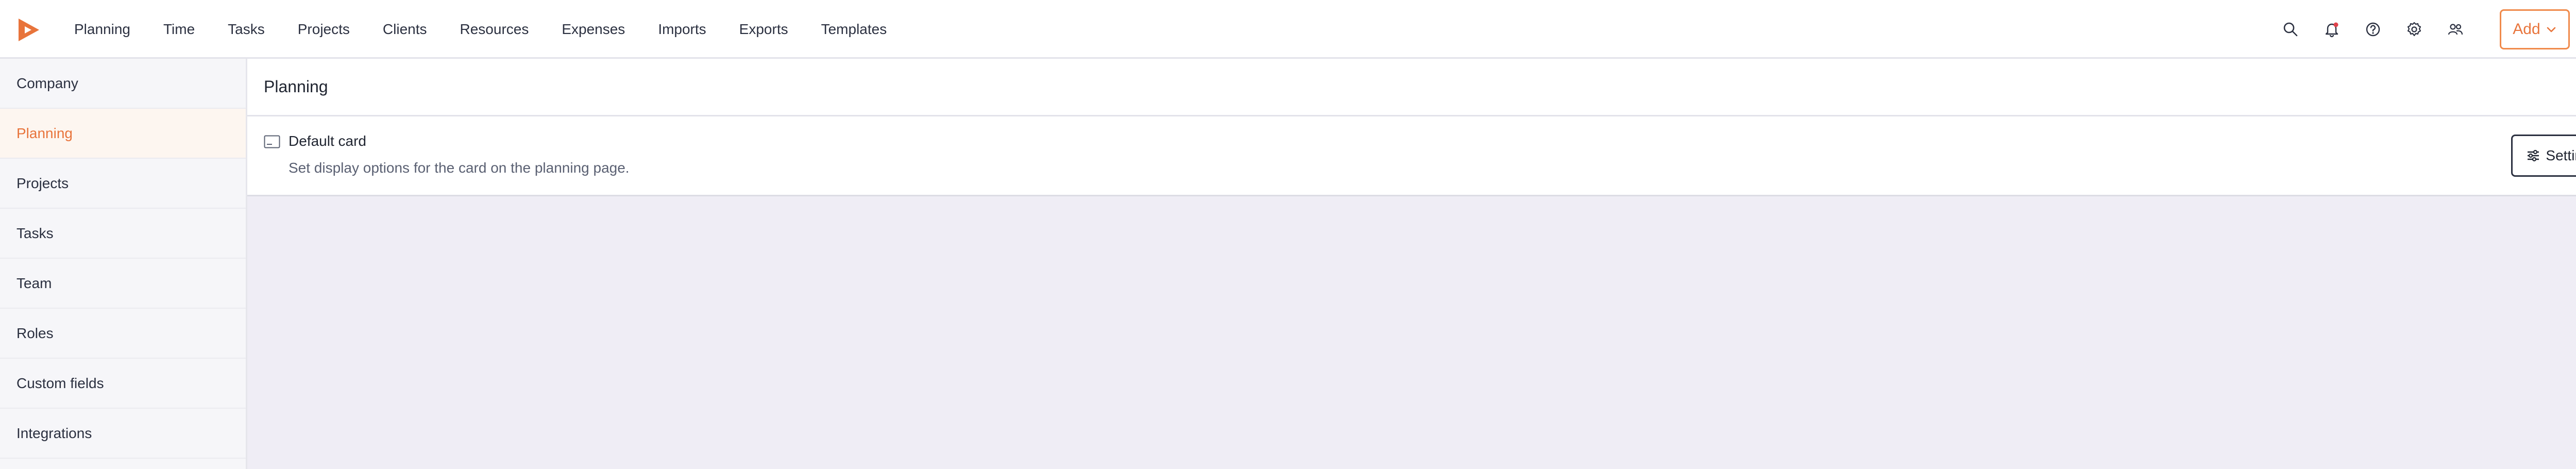  Describe the element at coordinates (123, 384) in the screenshot. I see `sidebar-item-custom-fields: Custom fields` at that location.